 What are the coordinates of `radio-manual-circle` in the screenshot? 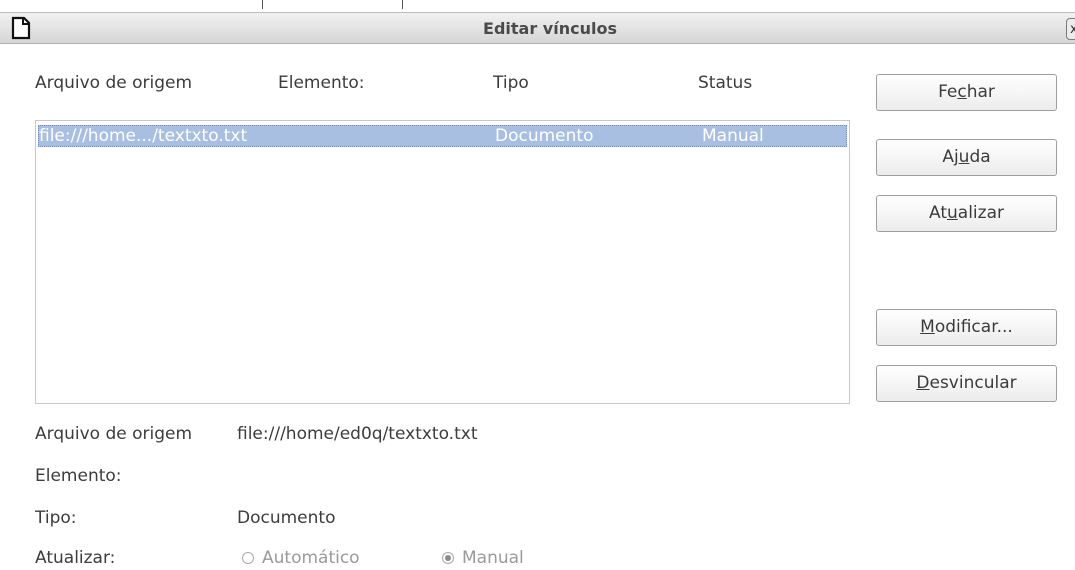 It's located at (448, 558).